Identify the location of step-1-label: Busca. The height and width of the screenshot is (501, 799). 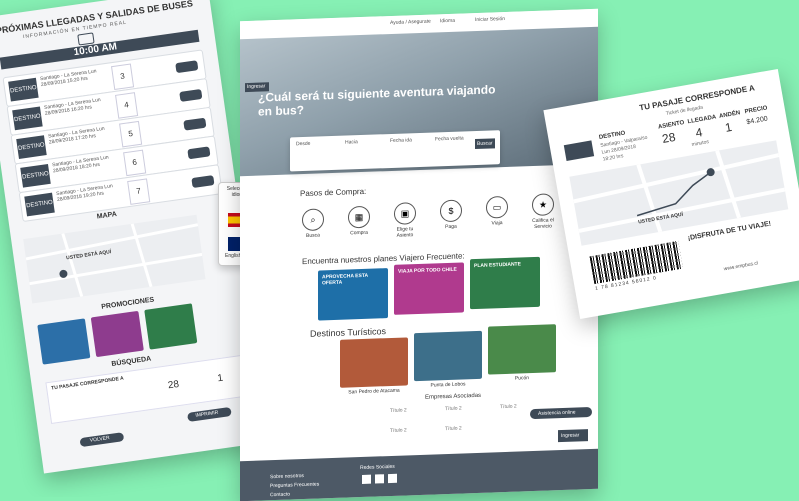
(313, 235).